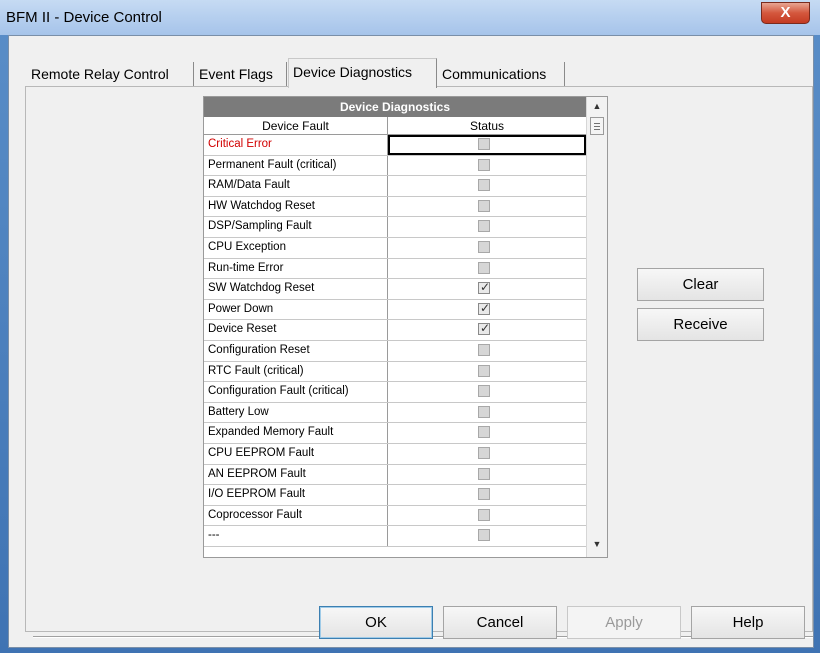 The image size is (820, 653). I want to click on table-row: HW Watchdog Reset, so click(395, 207).